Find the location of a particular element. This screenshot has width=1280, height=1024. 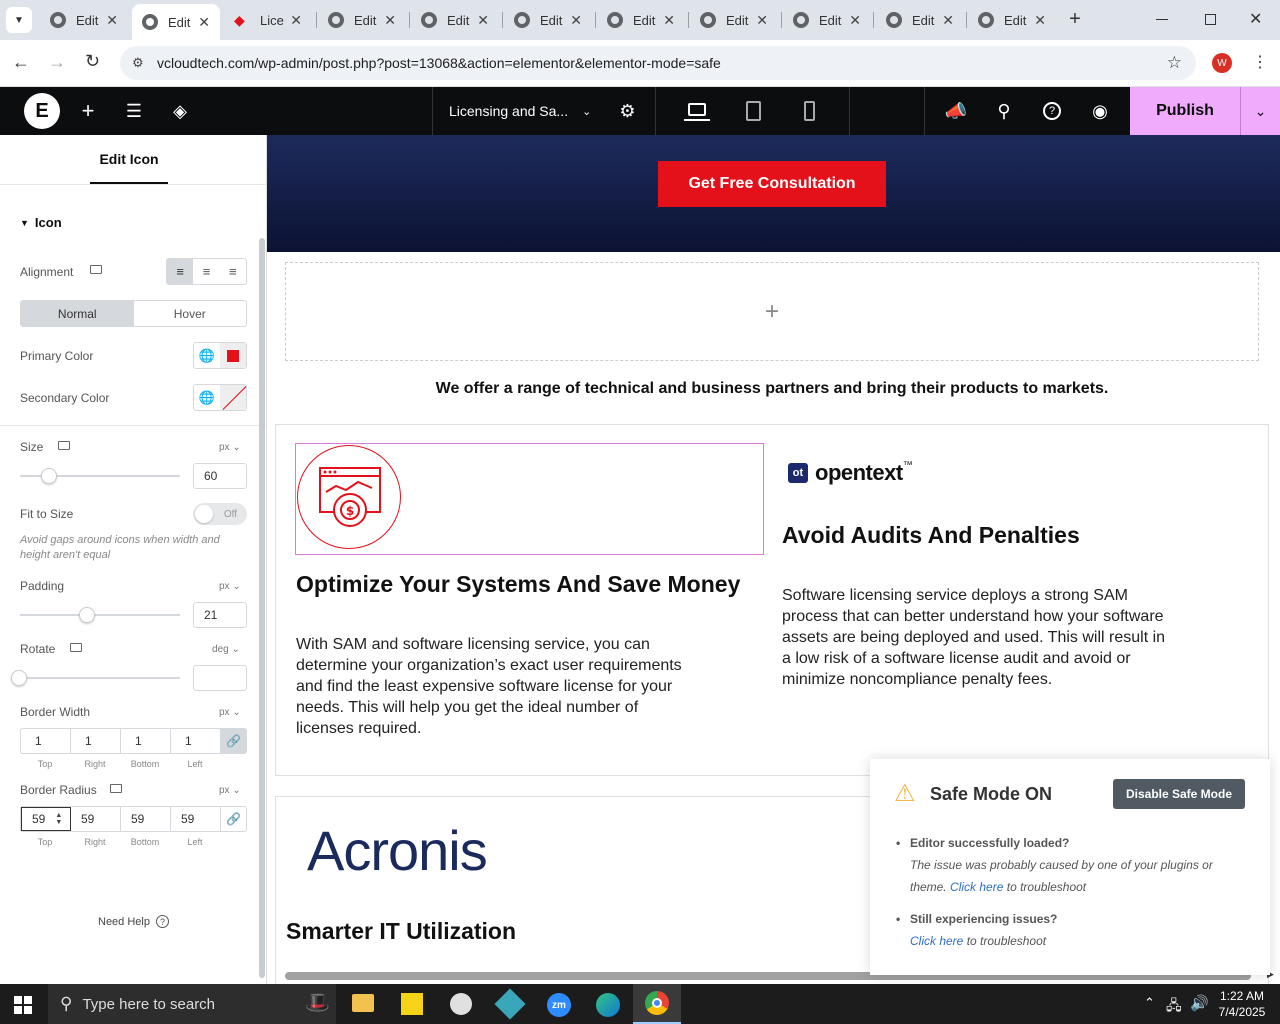

back-arrow-icon: ← is located at coordinates (21, 62).